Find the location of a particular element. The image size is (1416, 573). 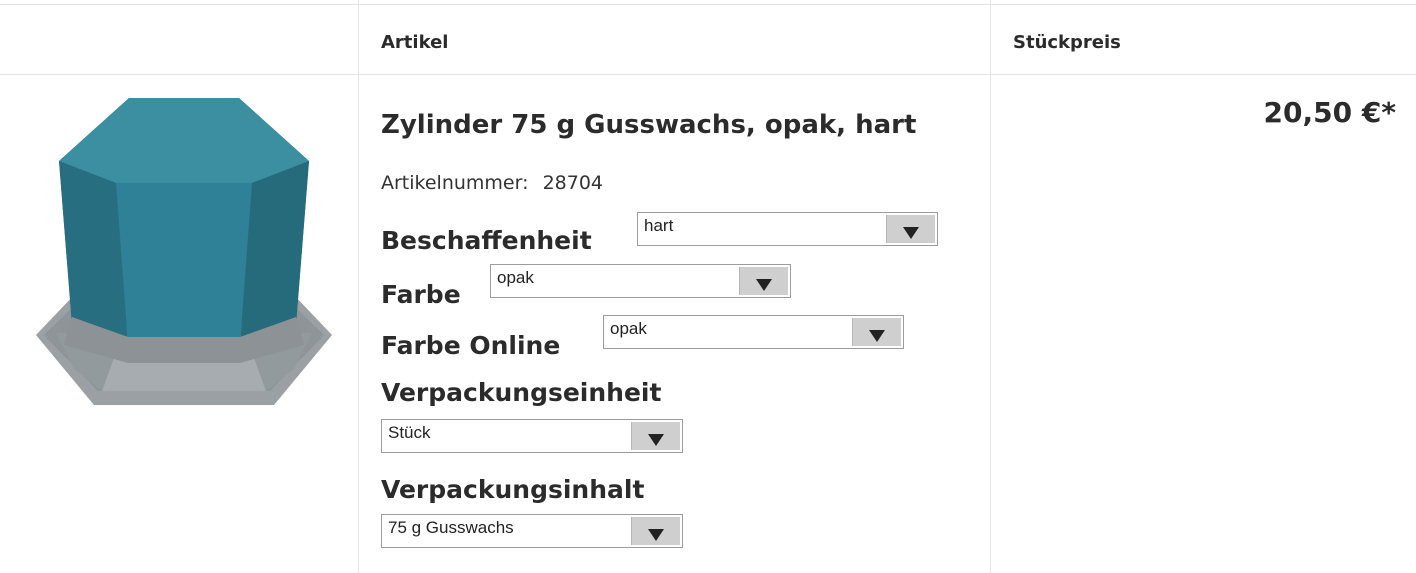

article-number: Artikelnummer: 28704 is located at coordinates (492, 183).